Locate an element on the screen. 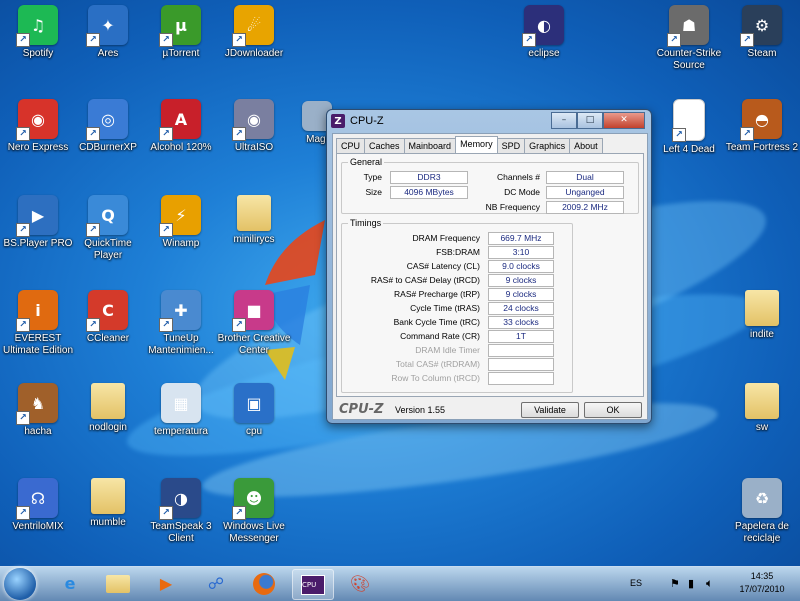 Image resolution: width=800 pixels, height=601 pixels. desktop-icon: ↗ Left 4 Dead is located at coordinates (689, 127).